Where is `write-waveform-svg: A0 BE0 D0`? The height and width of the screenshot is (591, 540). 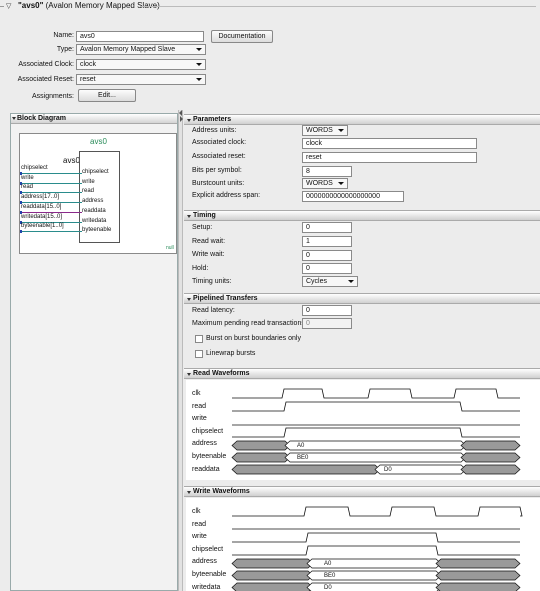 write-waveform-svg: A0 BE0 D0 is located at coordinates (377, 548).